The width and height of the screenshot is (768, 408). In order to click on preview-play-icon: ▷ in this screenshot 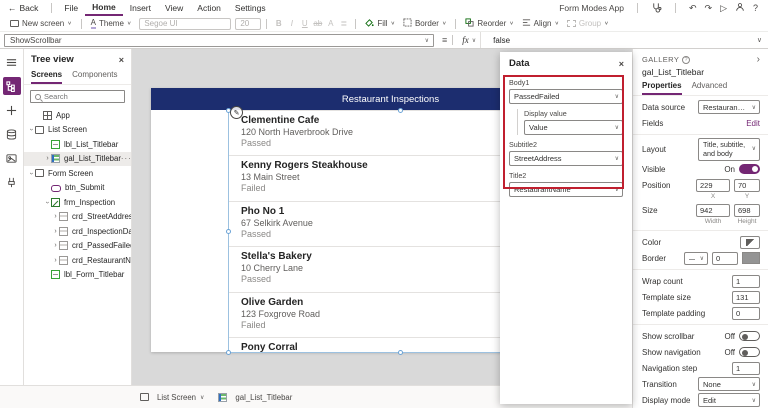, I will do `click(723, 8)`.